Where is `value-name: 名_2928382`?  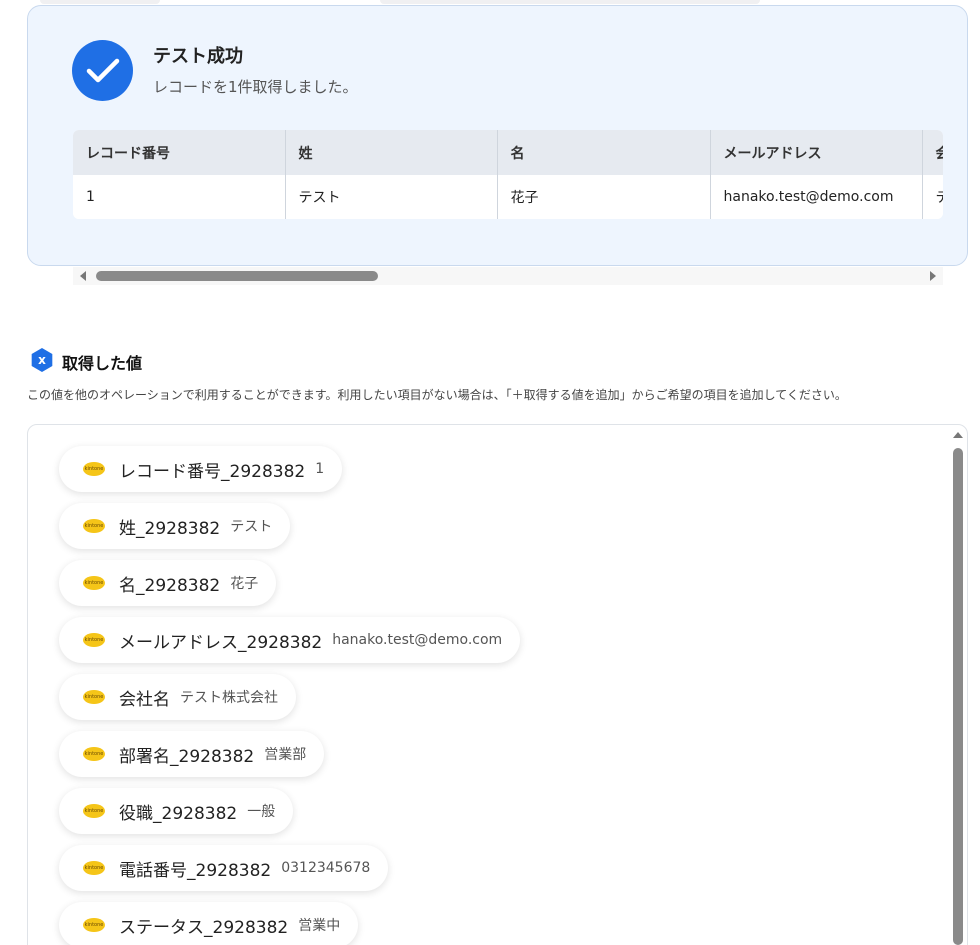
value-name: 名_2928382 is located at coordinates (170, 585).